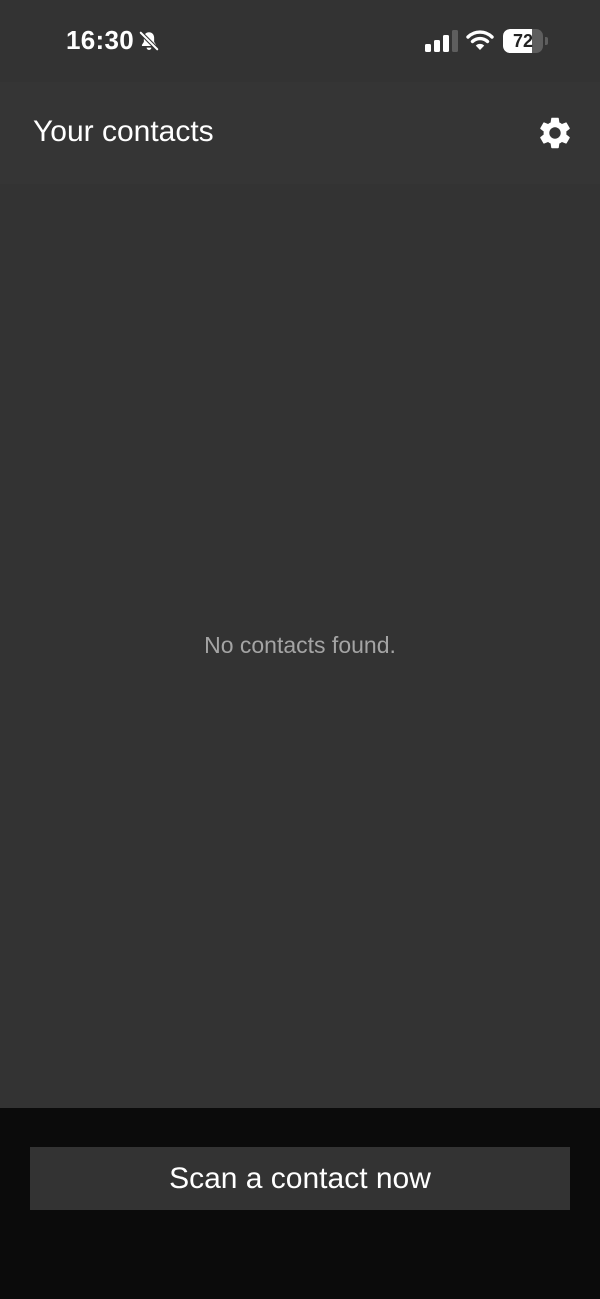 The height and width of the screenshot is (1299, 600). I want to click on status-time: 16:30, so click(100, 40).